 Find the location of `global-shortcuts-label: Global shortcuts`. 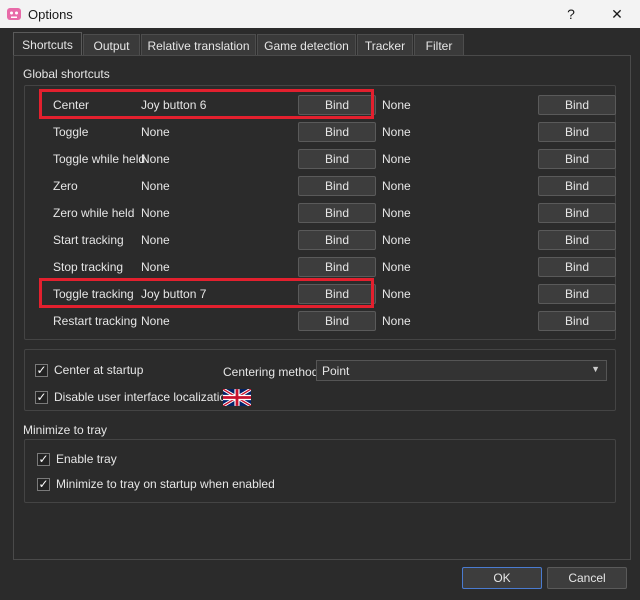

global-shortcuts-label: Global shortcuts is located at coordinates (66, 74).